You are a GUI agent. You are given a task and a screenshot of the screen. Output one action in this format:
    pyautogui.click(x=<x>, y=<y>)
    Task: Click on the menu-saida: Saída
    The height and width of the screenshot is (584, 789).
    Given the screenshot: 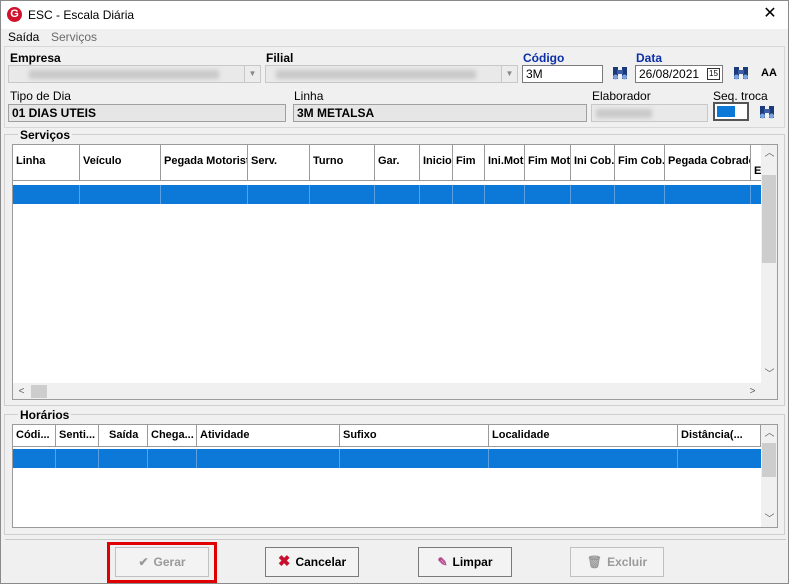 What is the action you would take?
    pyautogui.click(x=23, y=37)
    